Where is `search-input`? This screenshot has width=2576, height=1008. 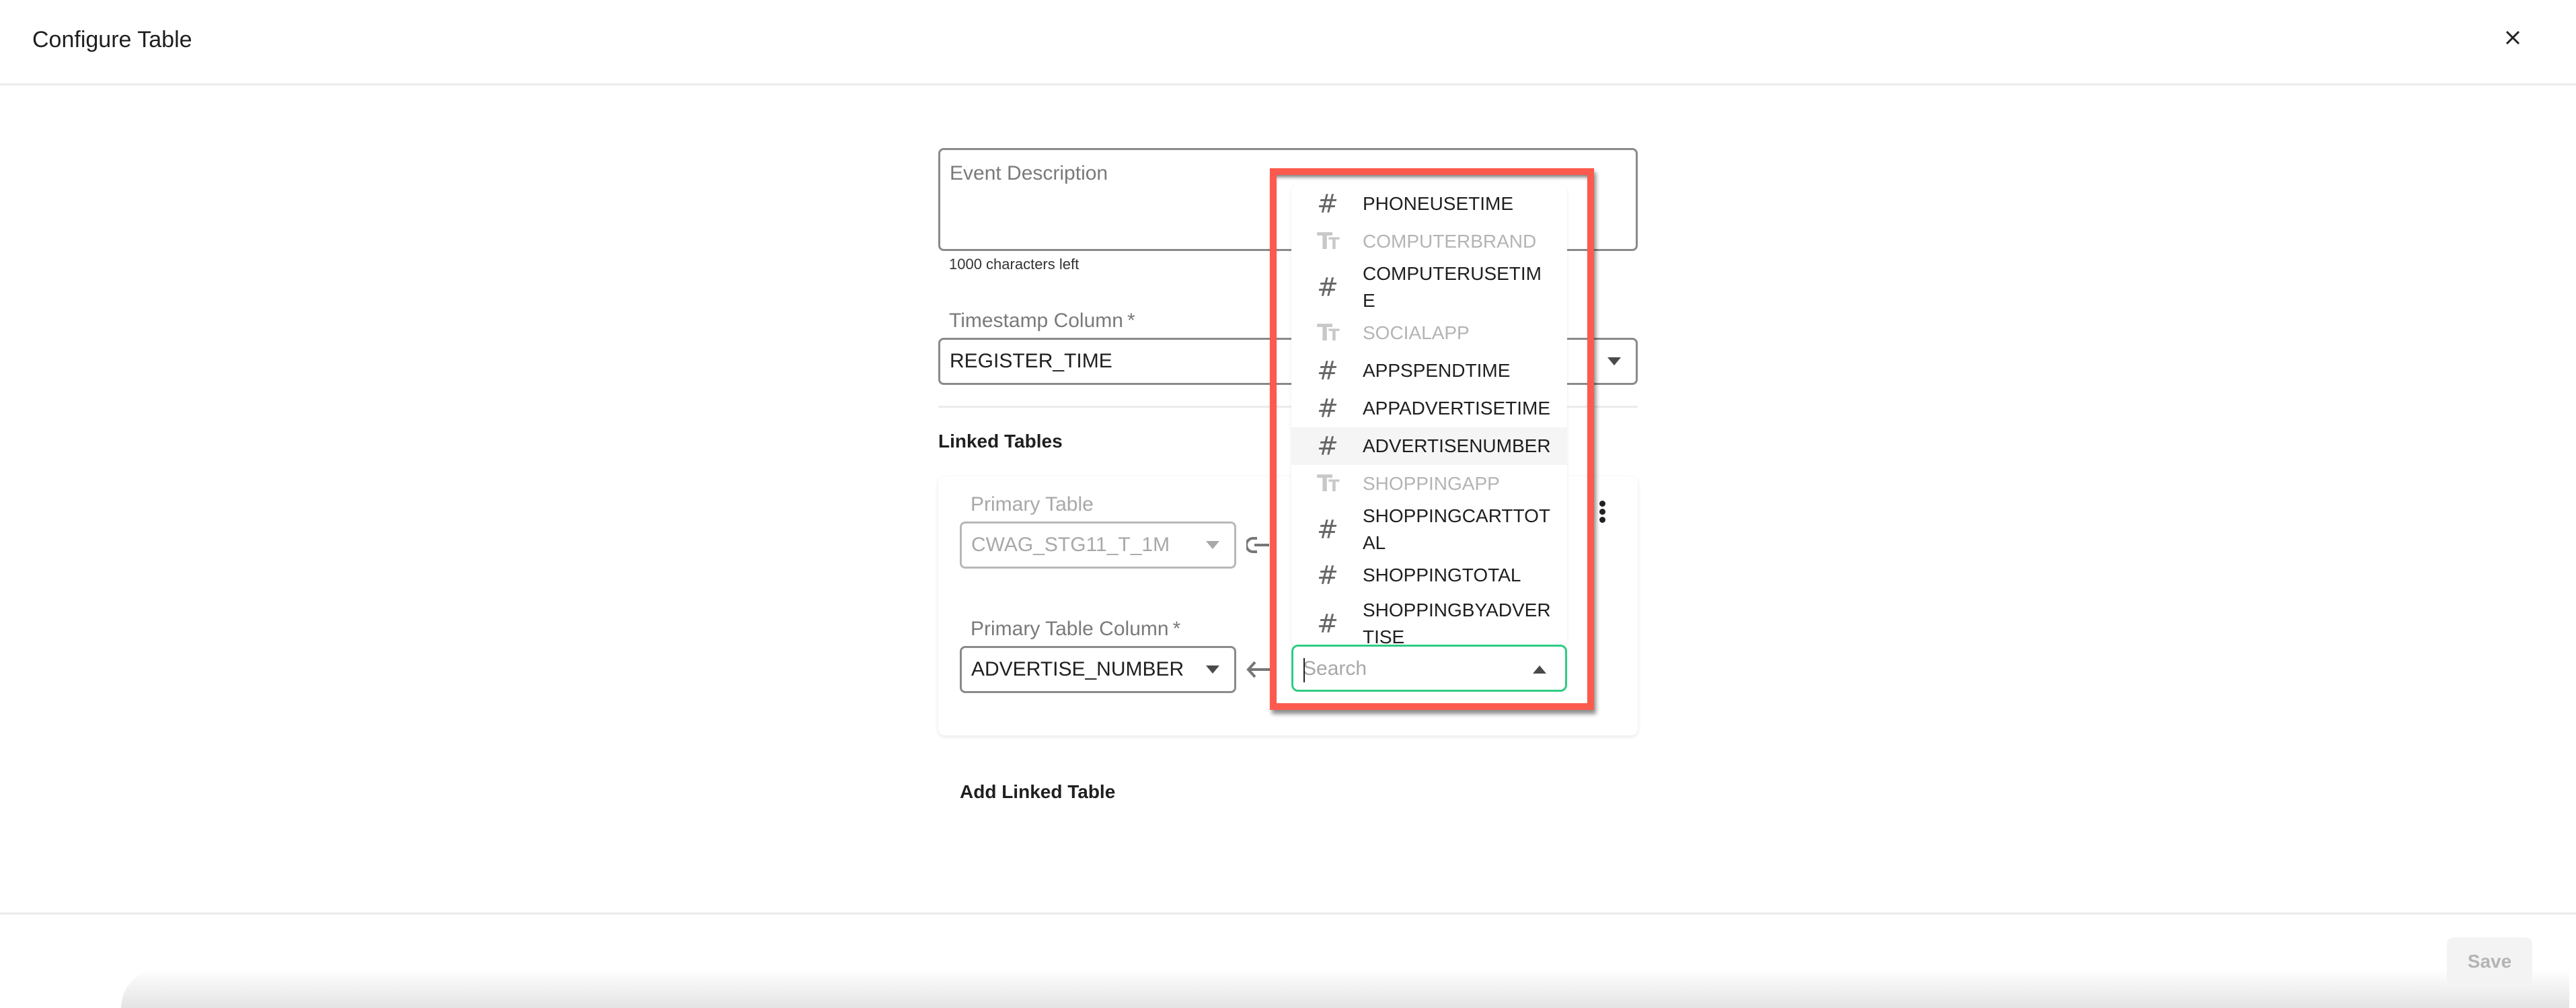 search-input is located at coordinates (1410, 669).